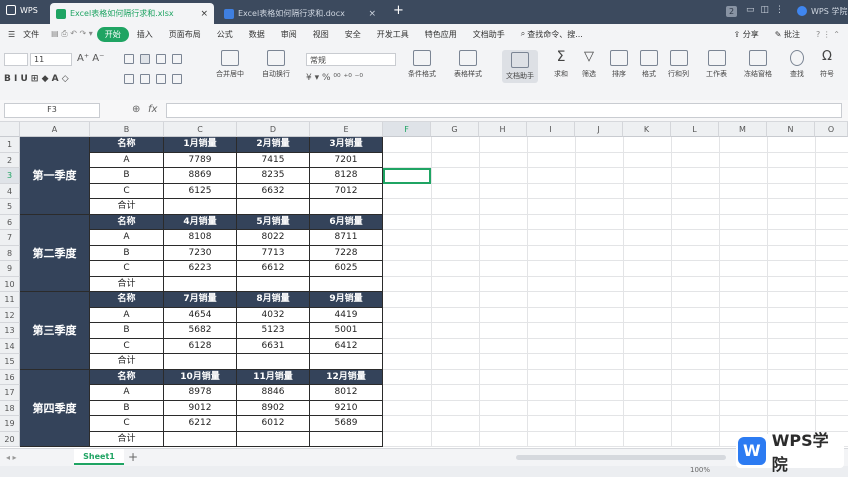 The image size is (848, 477). I want to click on column-header-g: G, so click(455, 129).